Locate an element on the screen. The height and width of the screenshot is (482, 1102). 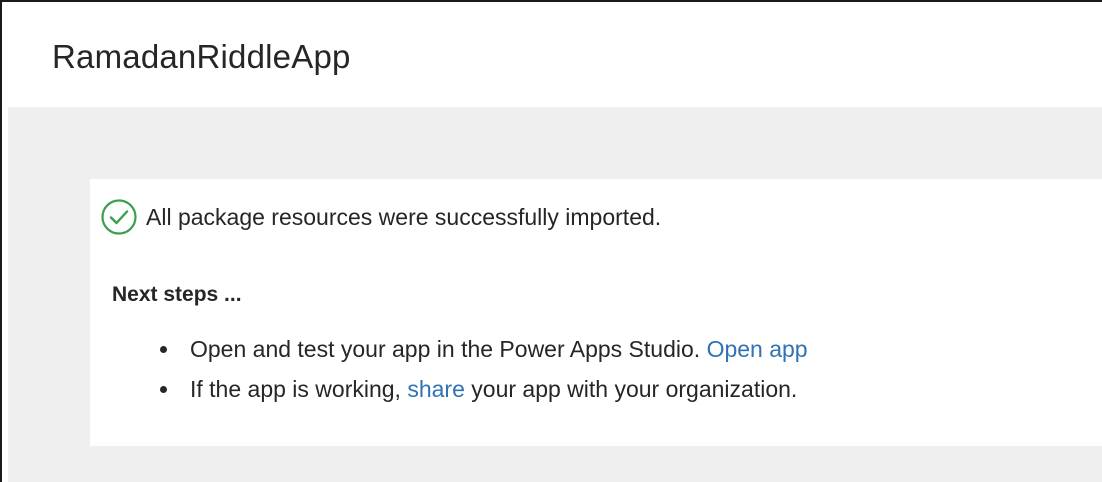
app-title: RamadanRiddleApp is located at coordinates (201, 56).